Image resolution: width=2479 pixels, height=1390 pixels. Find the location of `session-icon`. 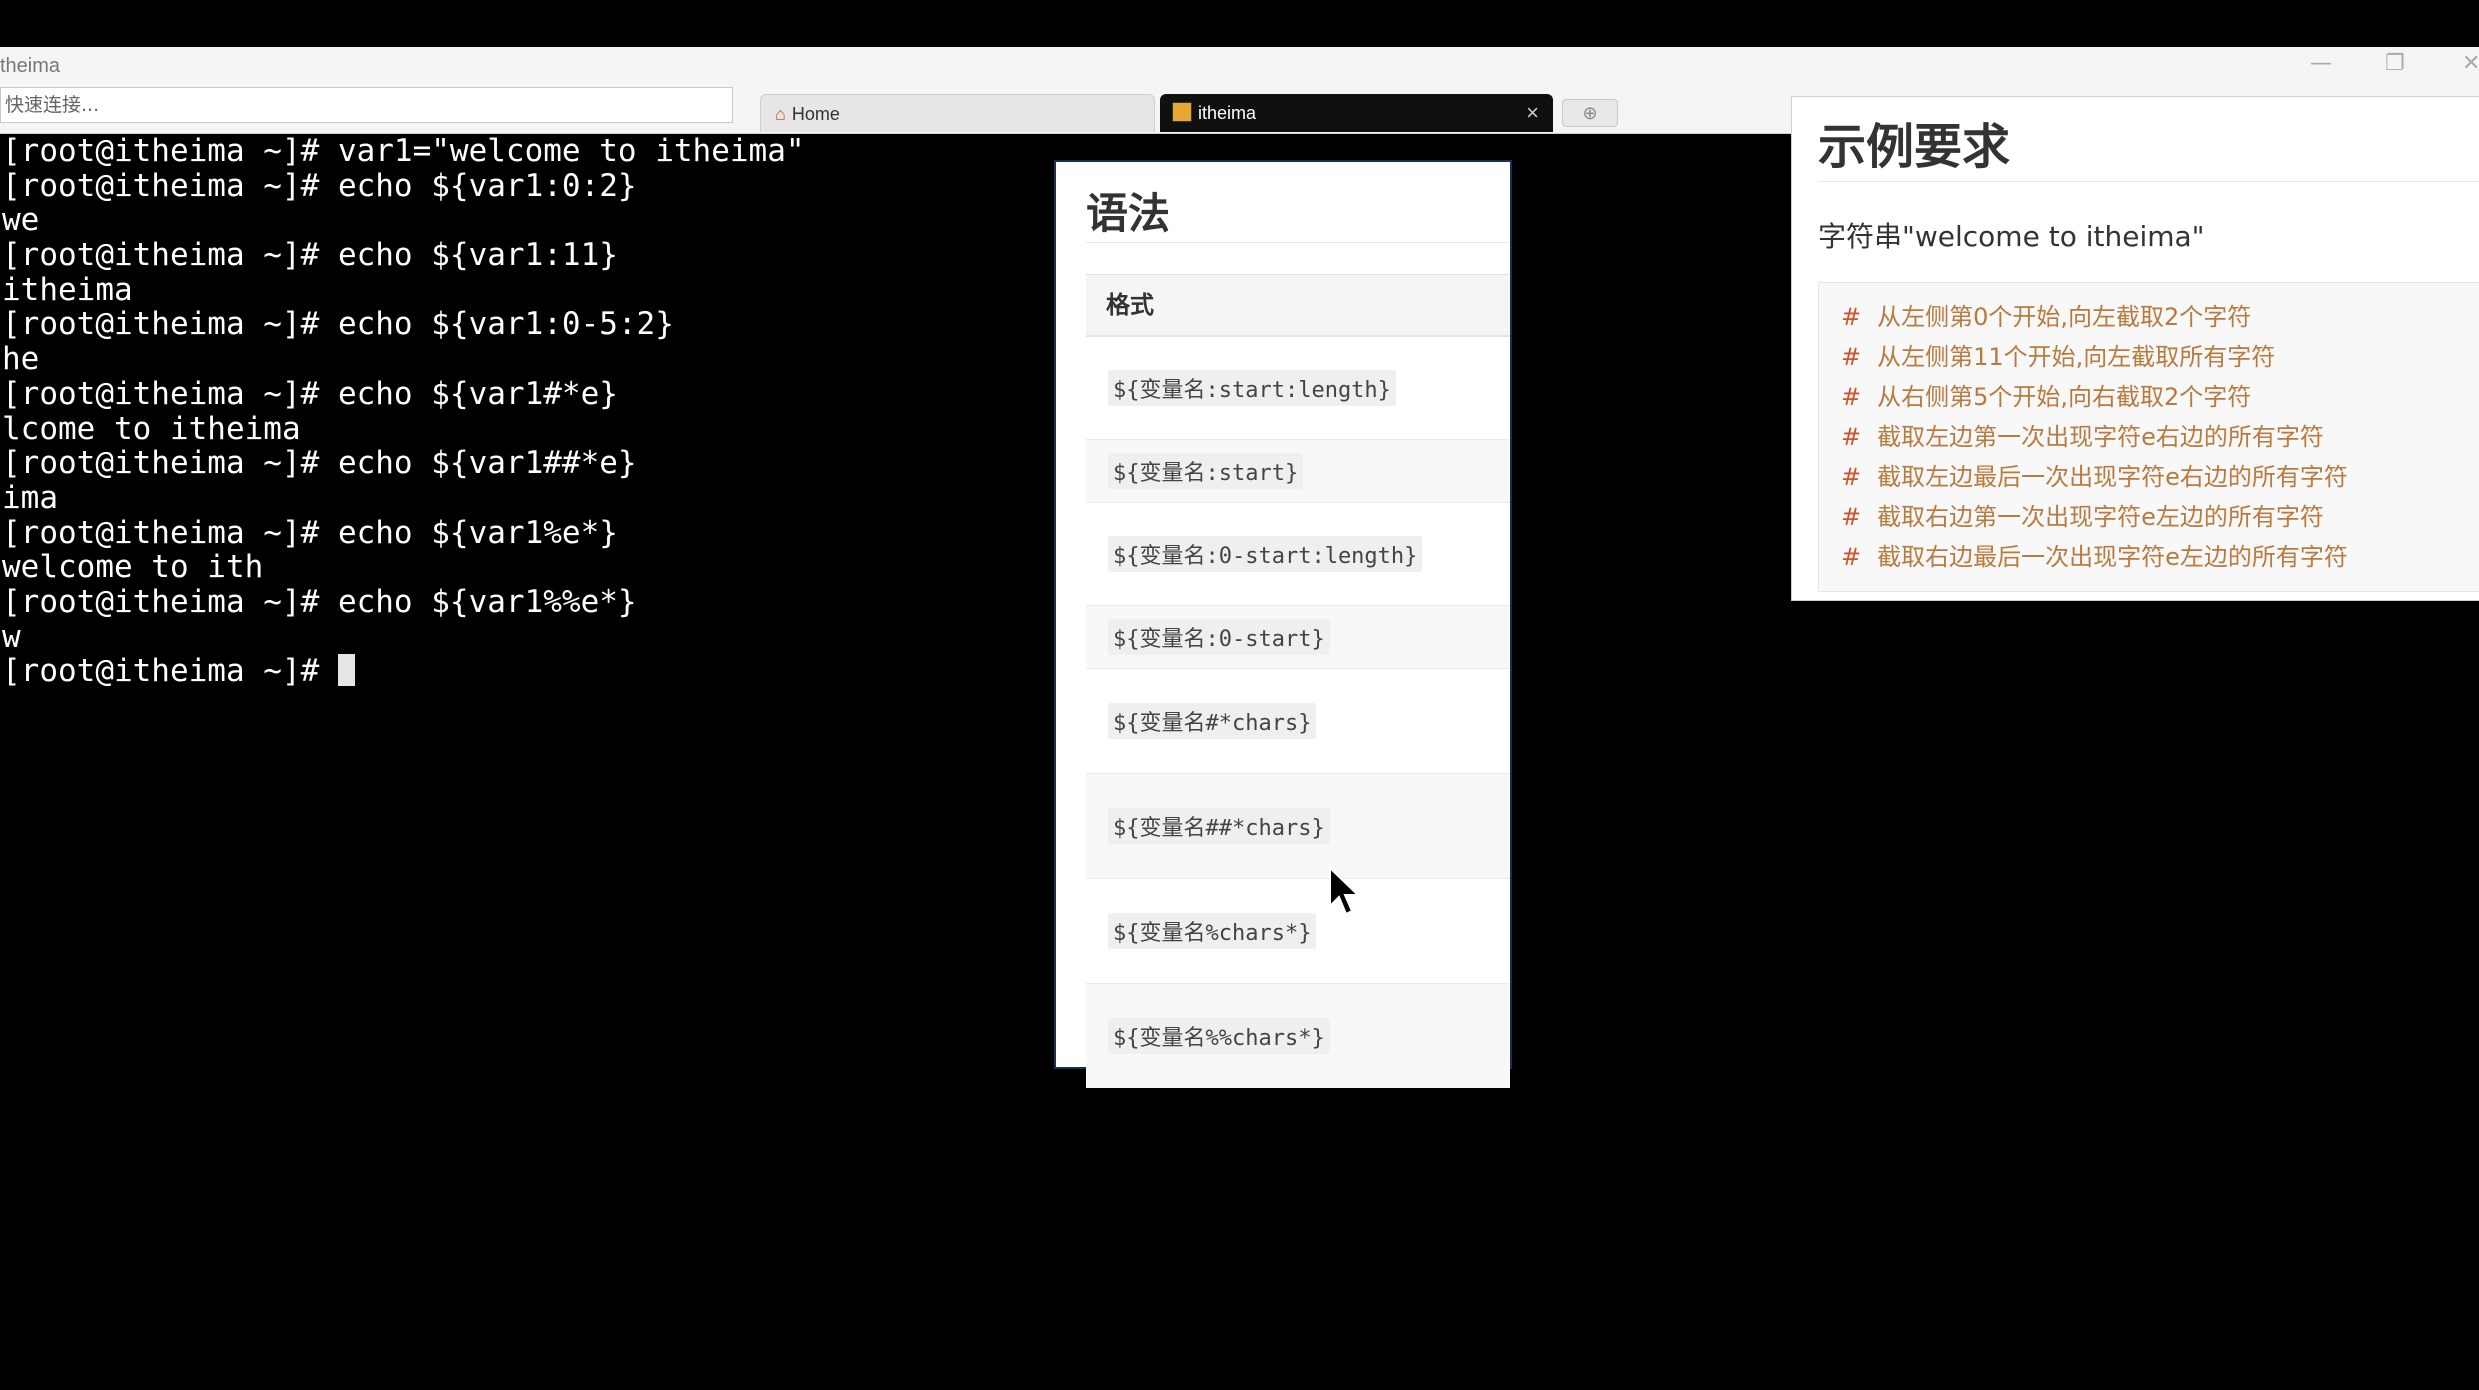

session-icon is located at coordinates (1182, 112).